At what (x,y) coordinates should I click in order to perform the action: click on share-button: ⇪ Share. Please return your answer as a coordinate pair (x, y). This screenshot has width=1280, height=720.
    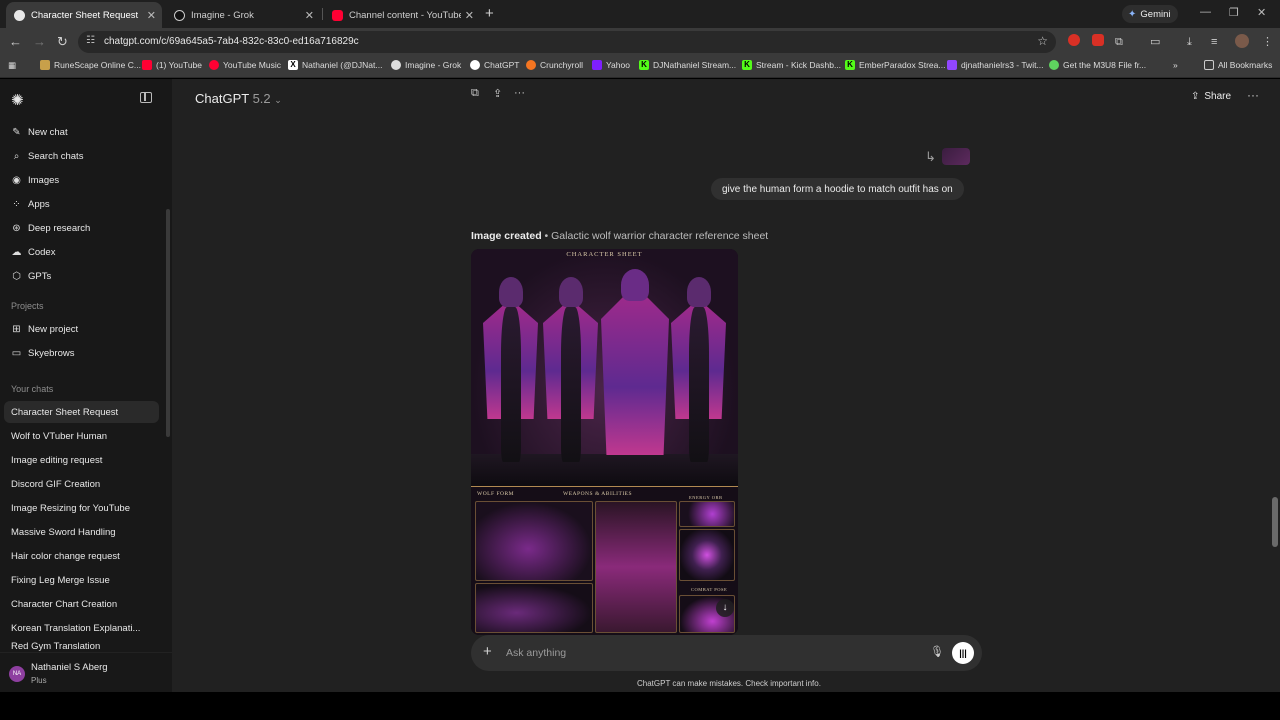
    Looking at the image, I should click on (1211, 96).